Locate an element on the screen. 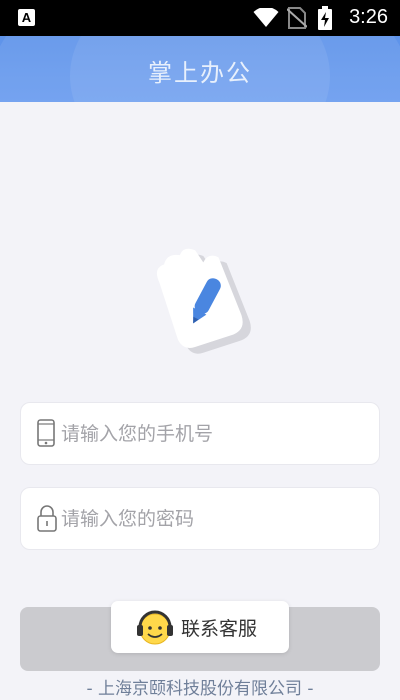  phone-field is located at coordinates (200, 433).